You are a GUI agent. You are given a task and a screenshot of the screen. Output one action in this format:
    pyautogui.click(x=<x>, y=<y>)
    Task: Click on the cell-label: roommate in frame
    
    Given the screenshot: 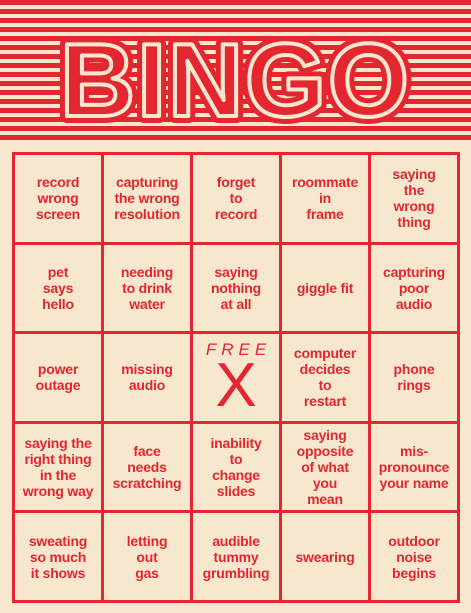 What is the action you would take?
    pyautogui.click(x=325, y=198)
    